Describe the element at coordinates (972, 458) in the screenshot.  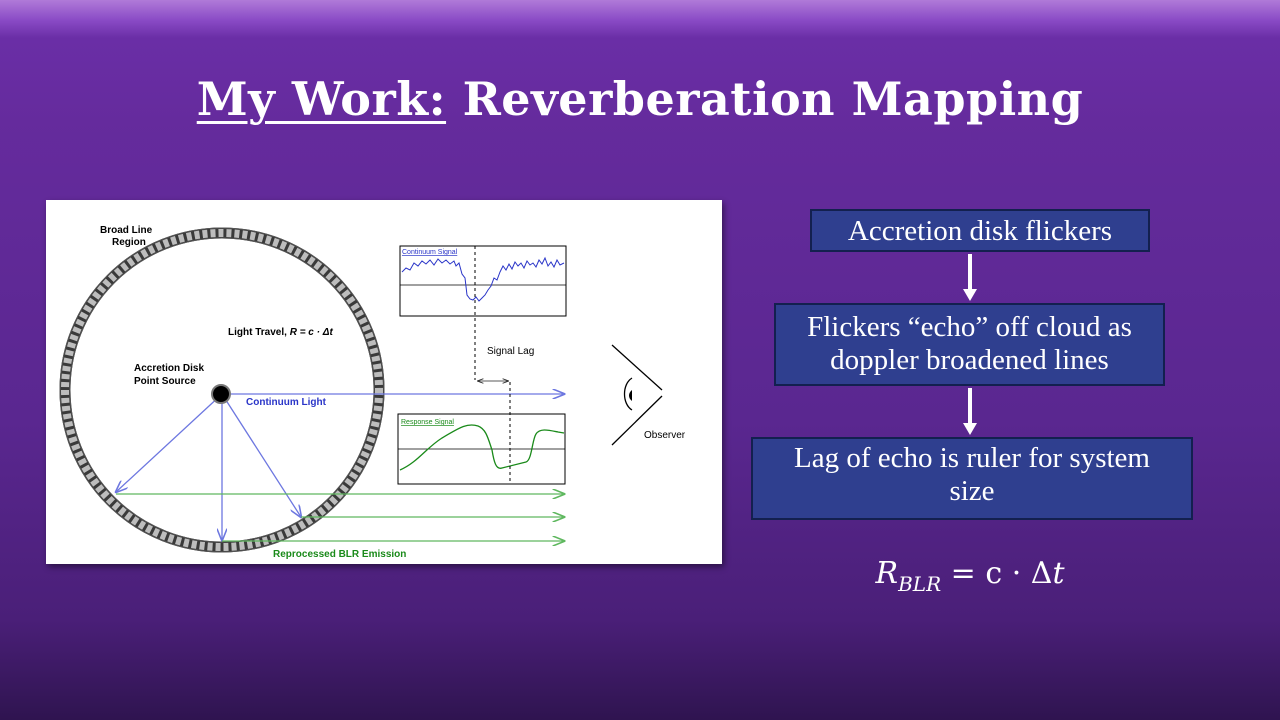
I see `step3-line1: Lag of echo is ruler for system` at that location.